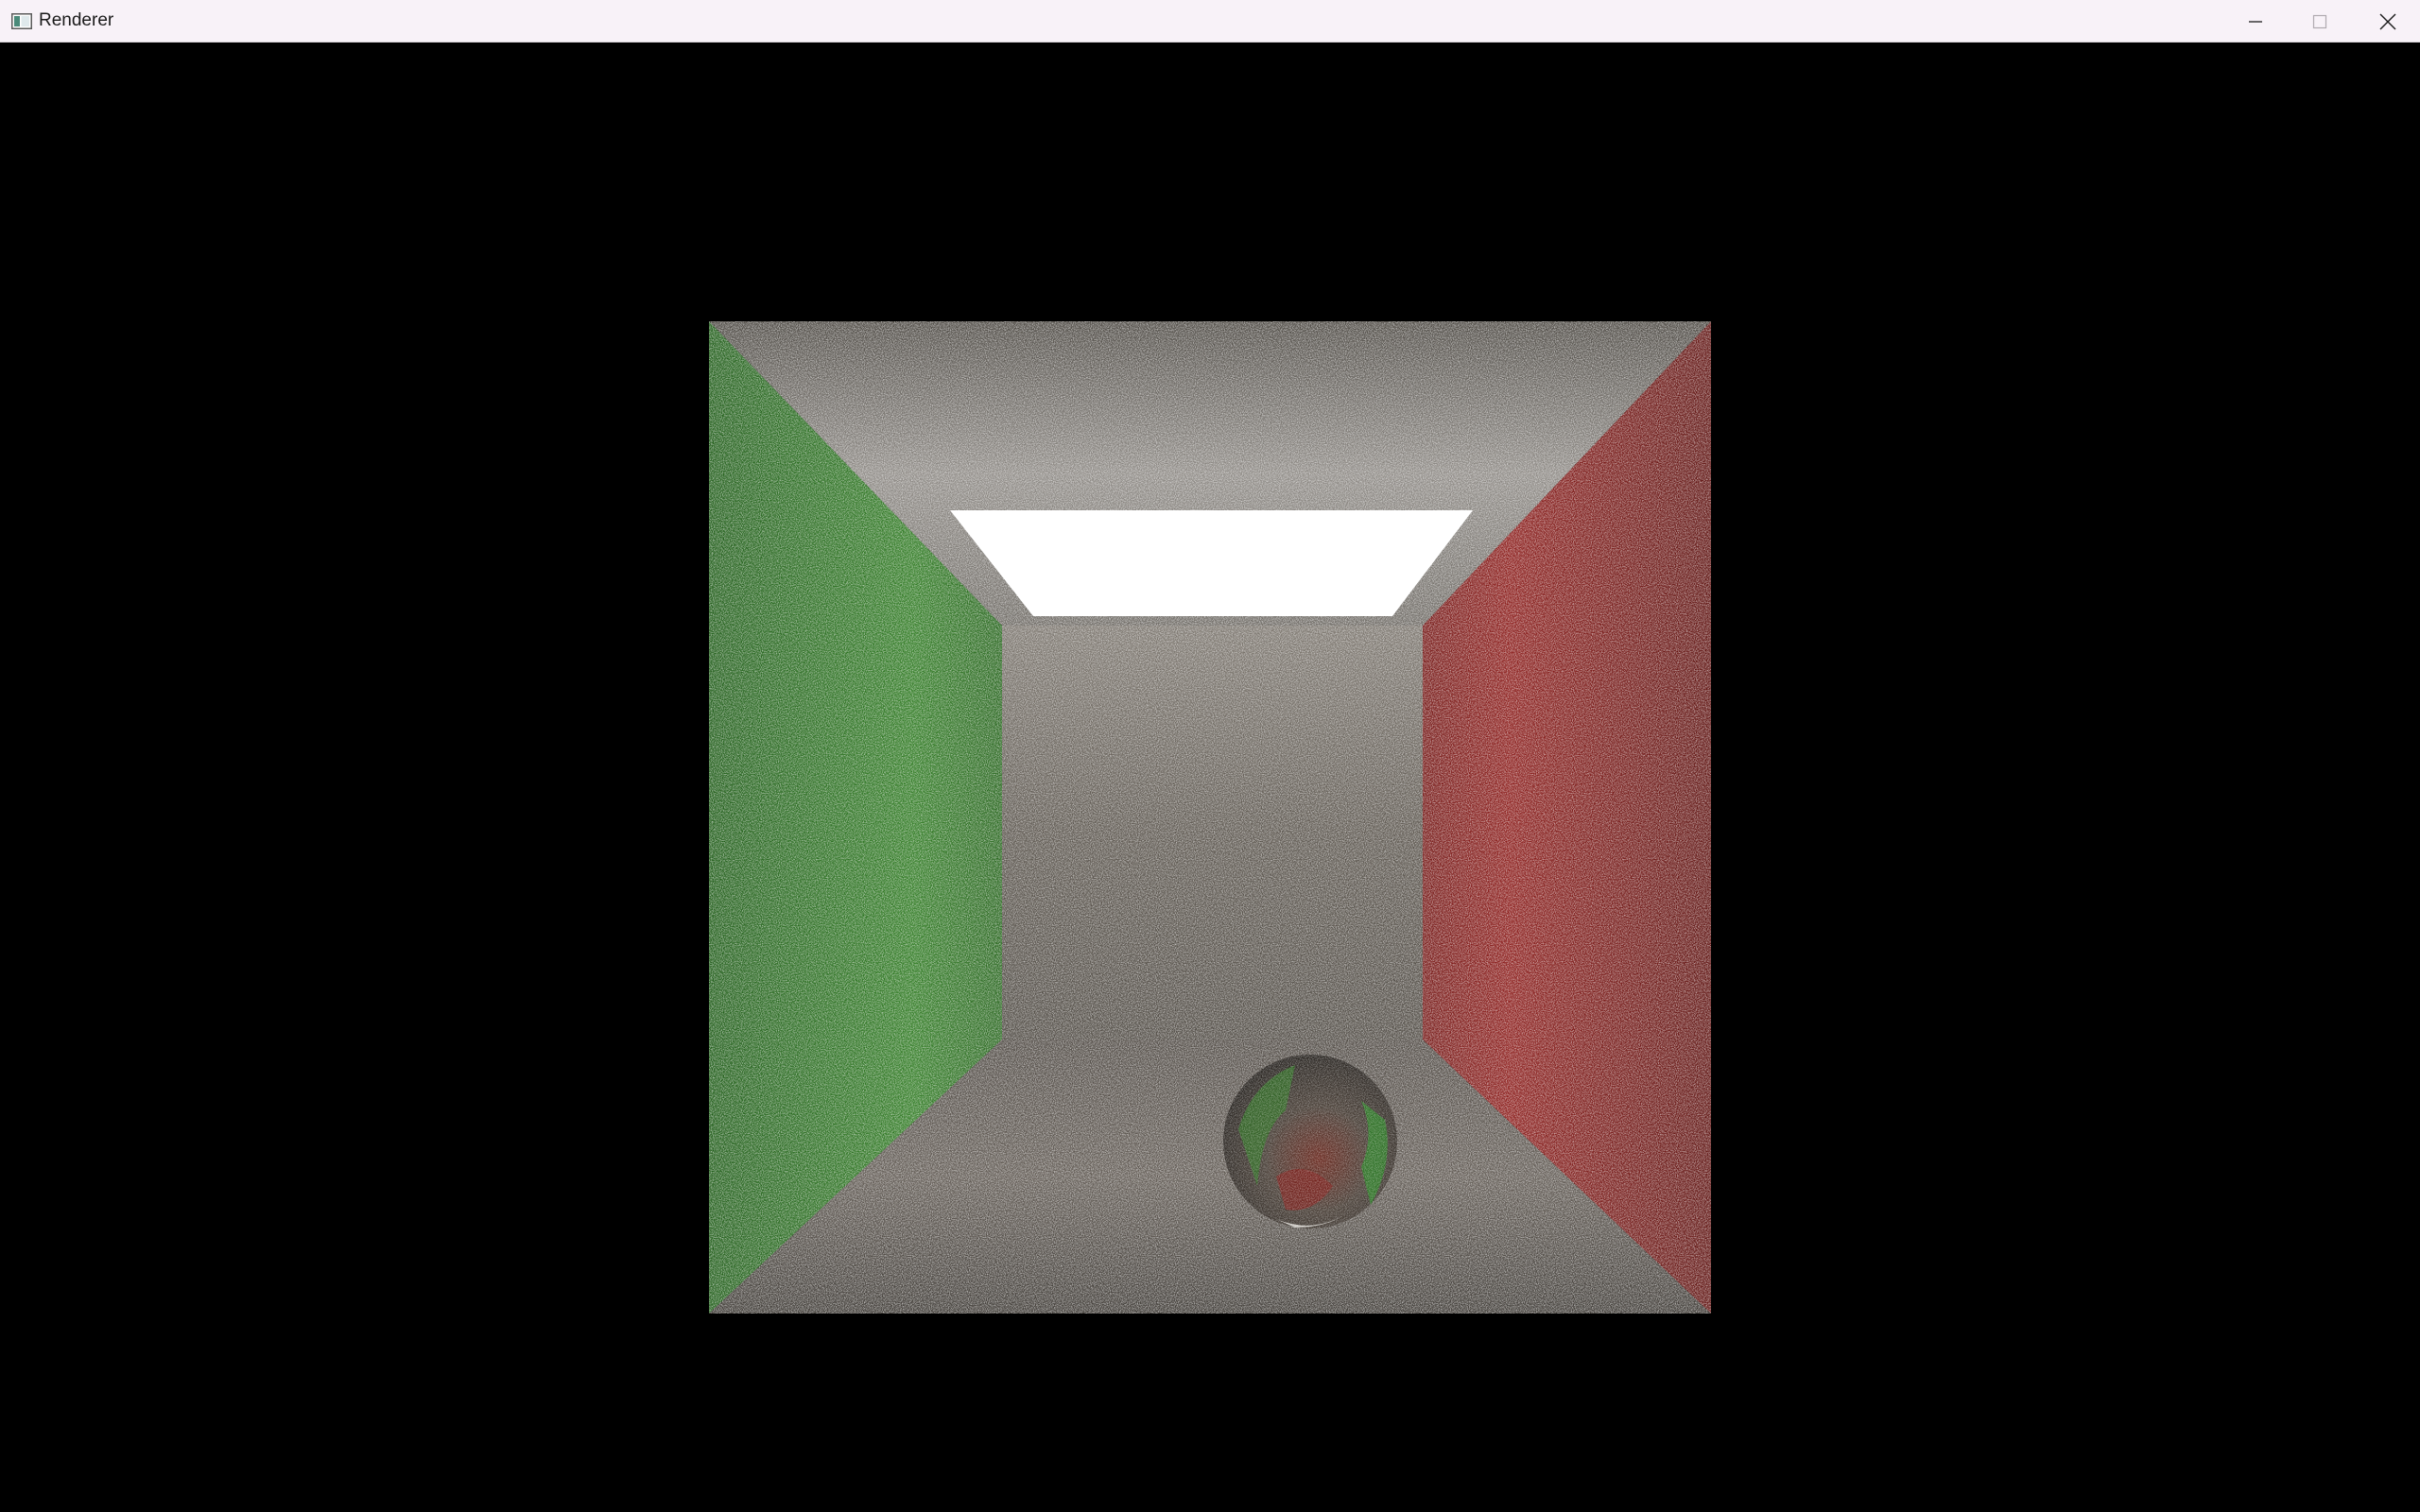 The height and width of the screenshot is (1512, 2420). What do you see at coordinates (1210, 21) in the screenshot?
I see `title-bar: Renderer` at bounding box center [1210, 21].